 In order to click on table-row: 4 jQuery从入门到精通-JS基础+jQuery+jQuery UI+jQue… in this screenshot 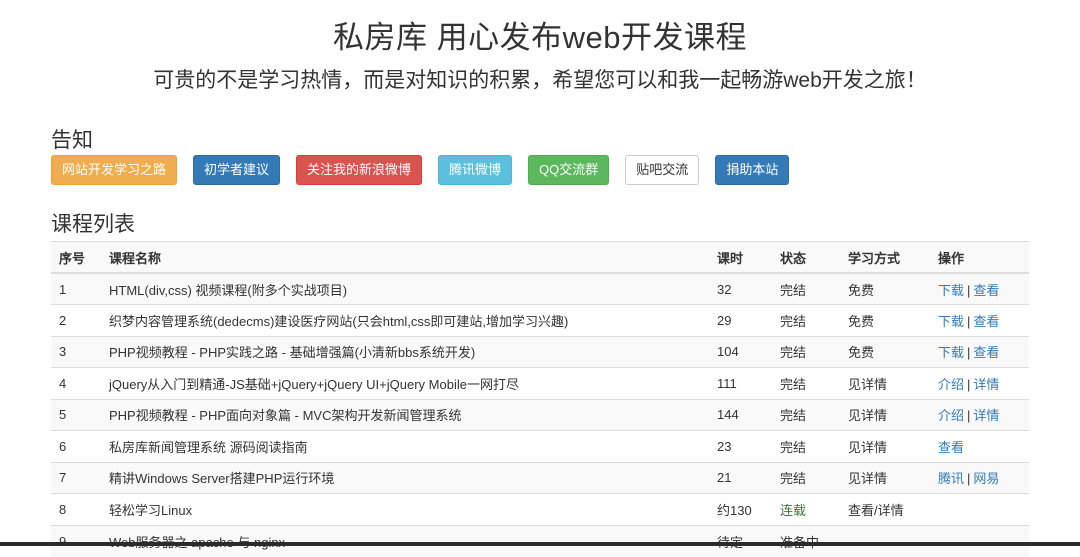, I will do `click(540, 383)`.